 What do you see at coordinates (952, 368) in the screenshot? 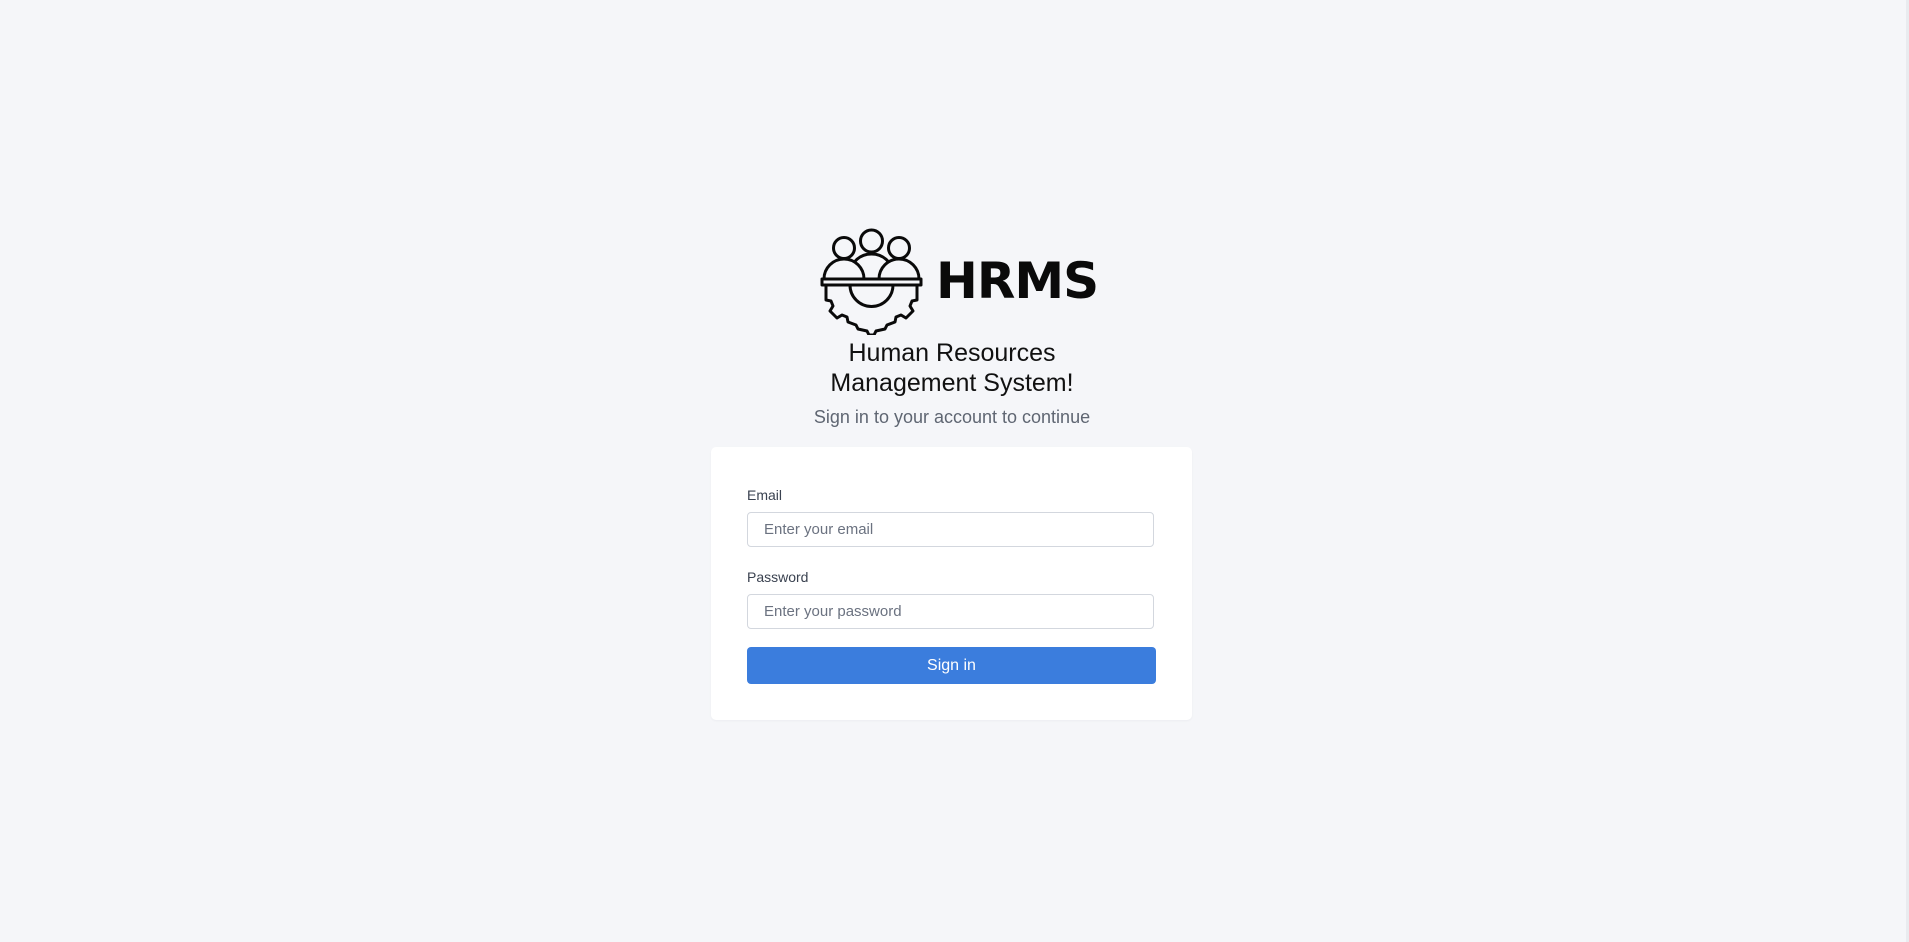
I see `page-title: Human Resources Management System!` at bounding box center [952, 368].